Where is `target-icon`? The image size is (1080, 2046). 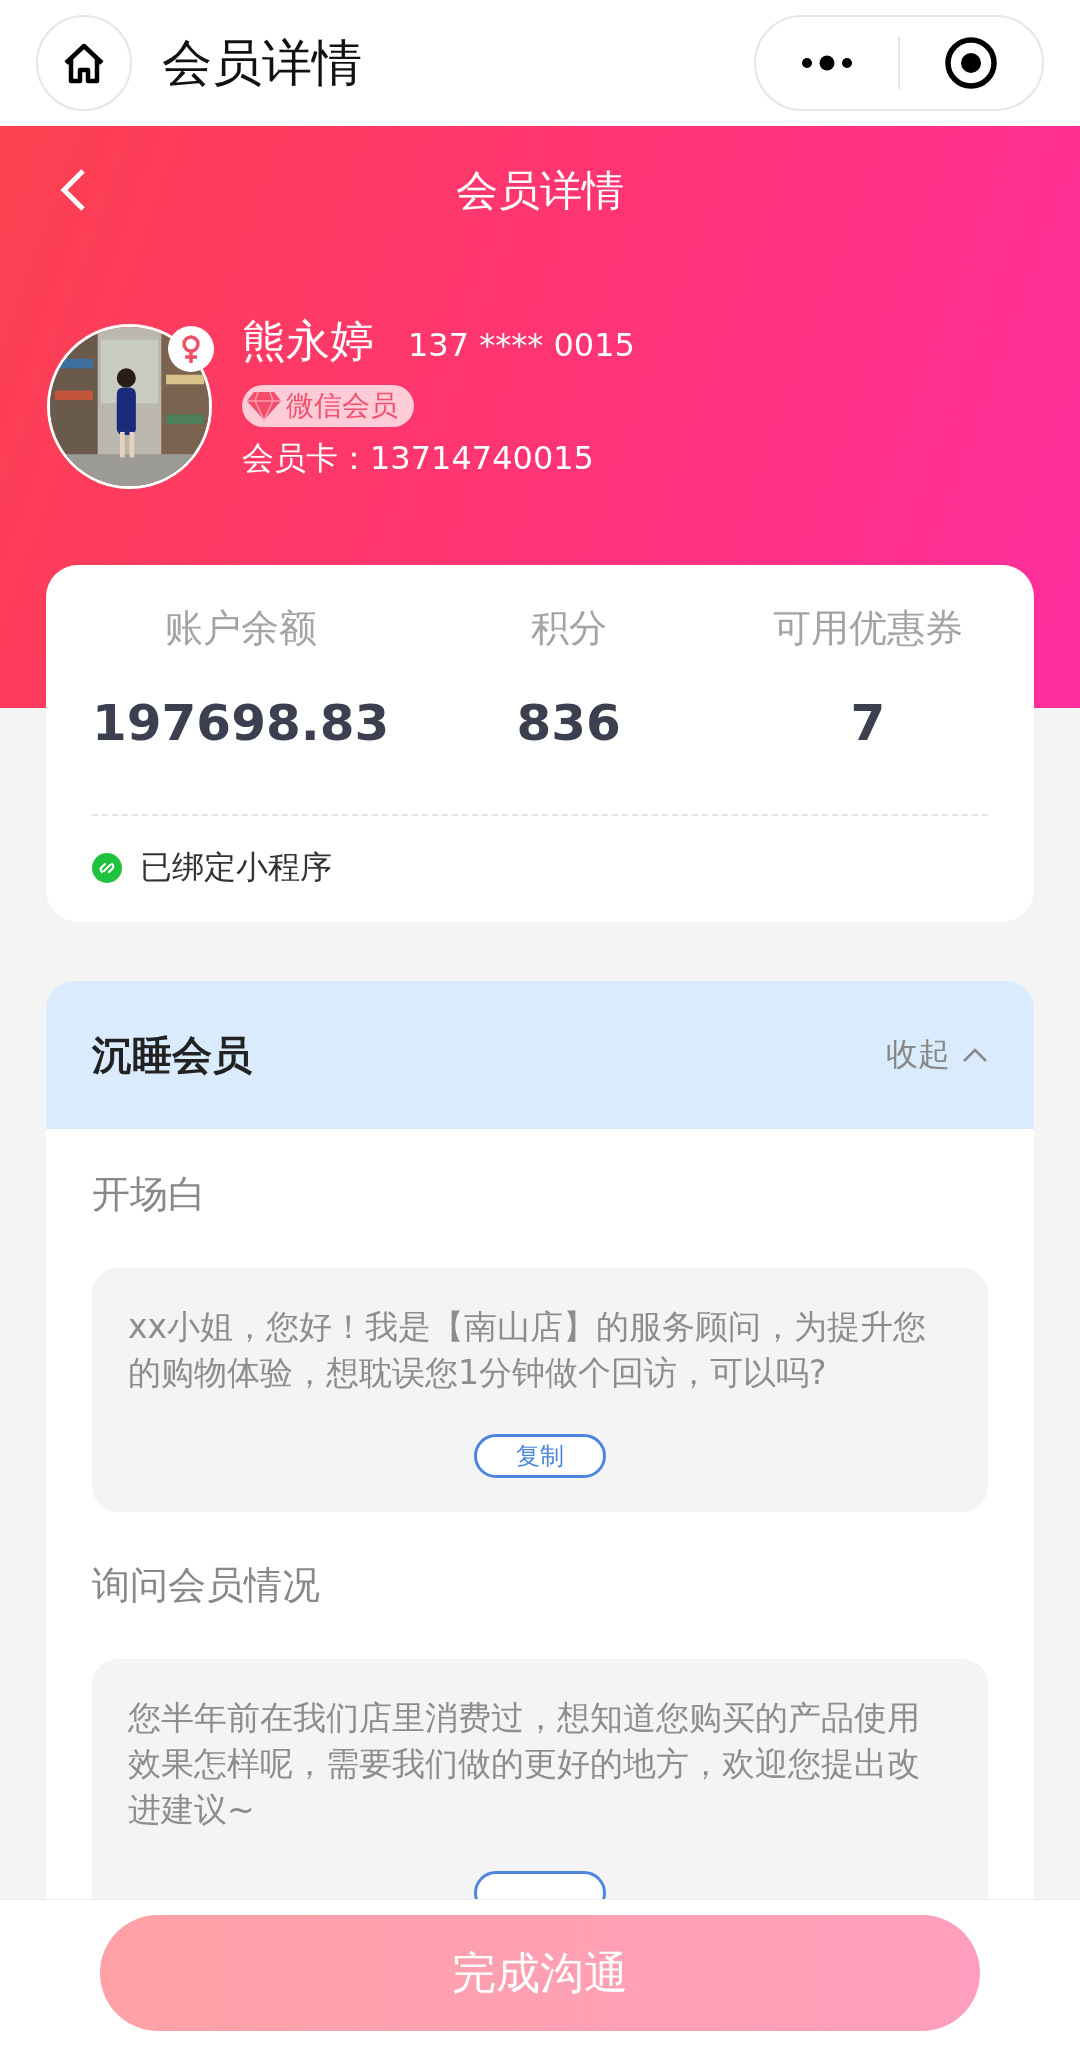
target-icon is located at coordinates (971, 63).